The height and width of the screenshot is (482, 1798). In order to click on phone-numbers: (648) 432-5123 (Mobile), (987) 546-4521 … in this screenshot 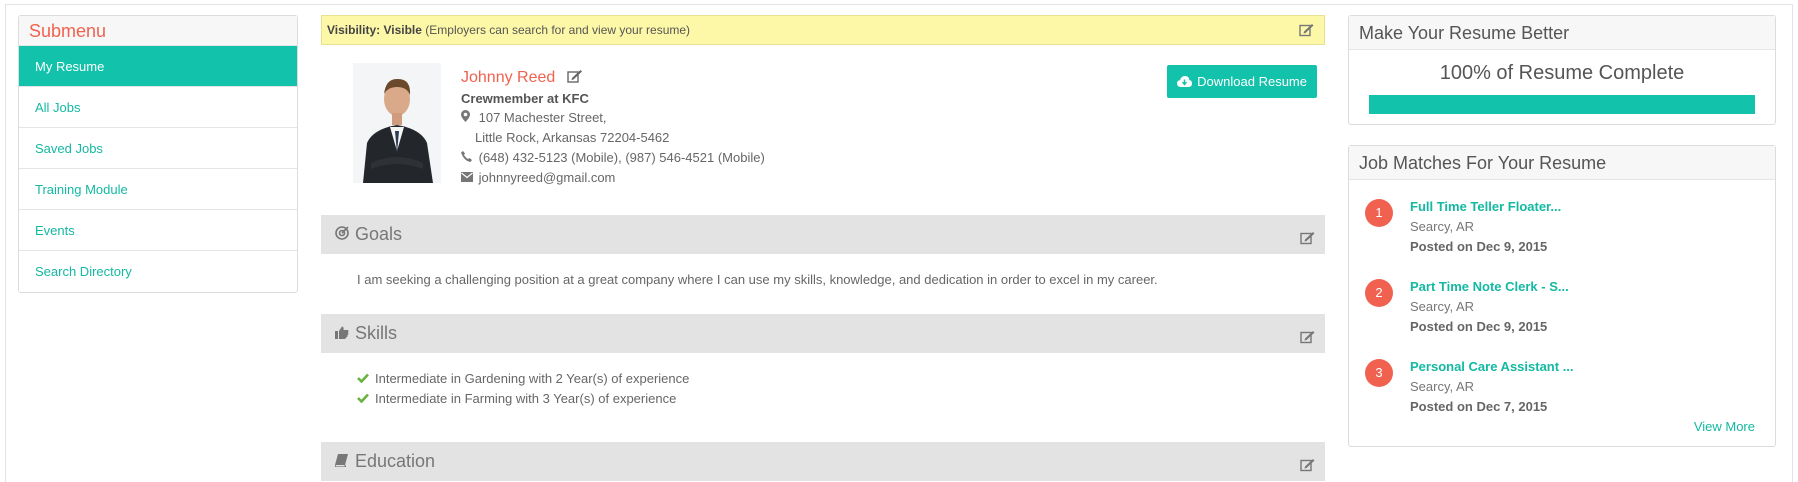, I will do `click(621, 157)`.